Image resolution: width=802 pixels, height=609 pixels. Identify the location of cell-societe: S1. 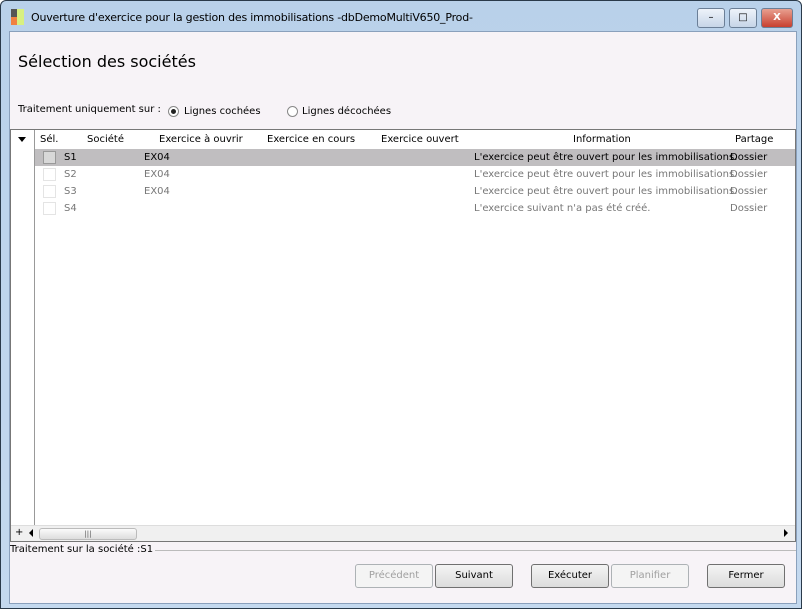
(70, 157).